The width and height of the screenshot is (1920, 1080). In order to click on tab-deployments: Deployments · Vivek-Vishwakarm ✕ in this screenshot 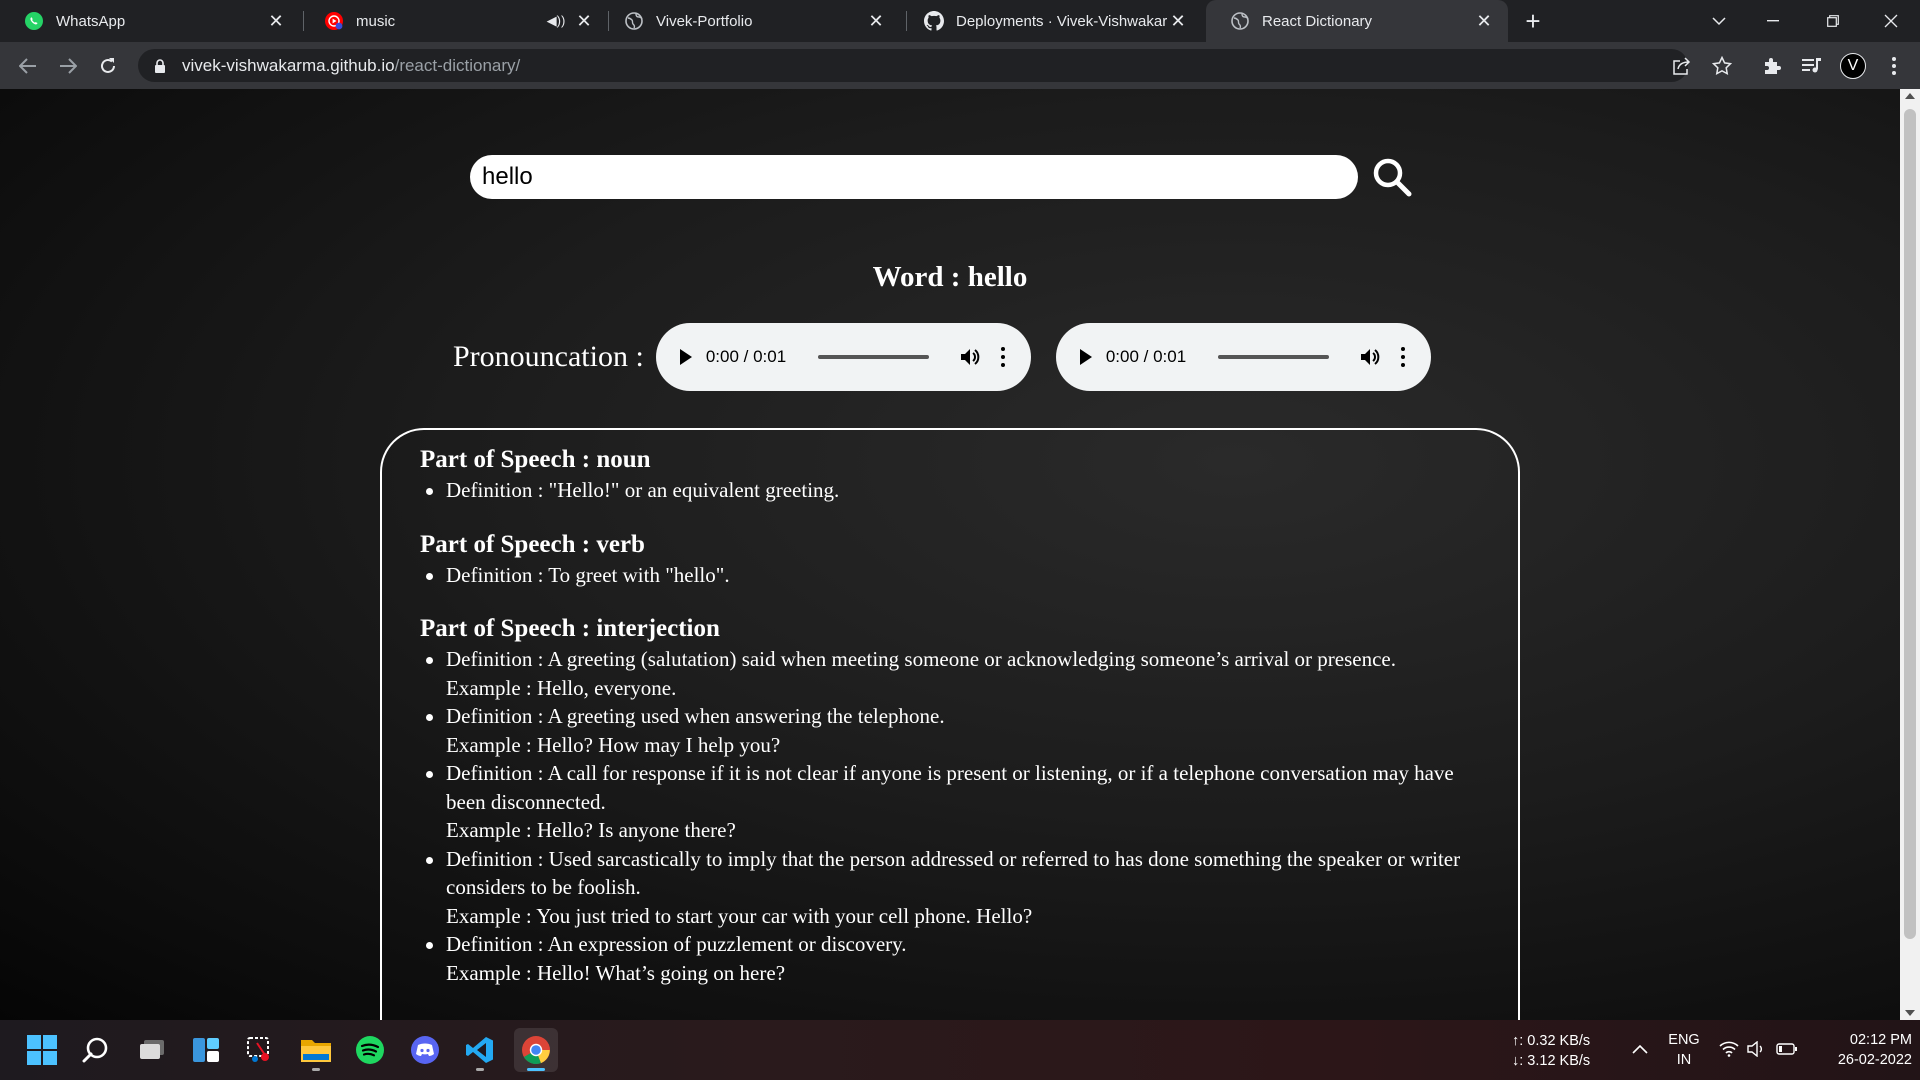, I will do `click(1051, 21)`.